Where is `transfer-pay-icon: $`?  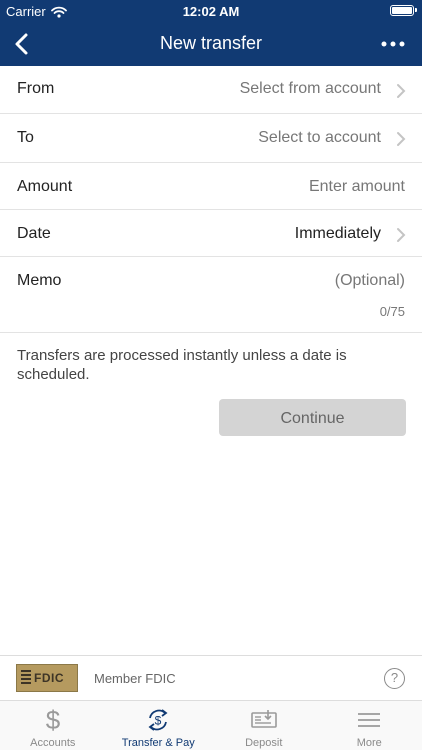
transfer-pay-icon: $ is located at coordinates (158, 720).